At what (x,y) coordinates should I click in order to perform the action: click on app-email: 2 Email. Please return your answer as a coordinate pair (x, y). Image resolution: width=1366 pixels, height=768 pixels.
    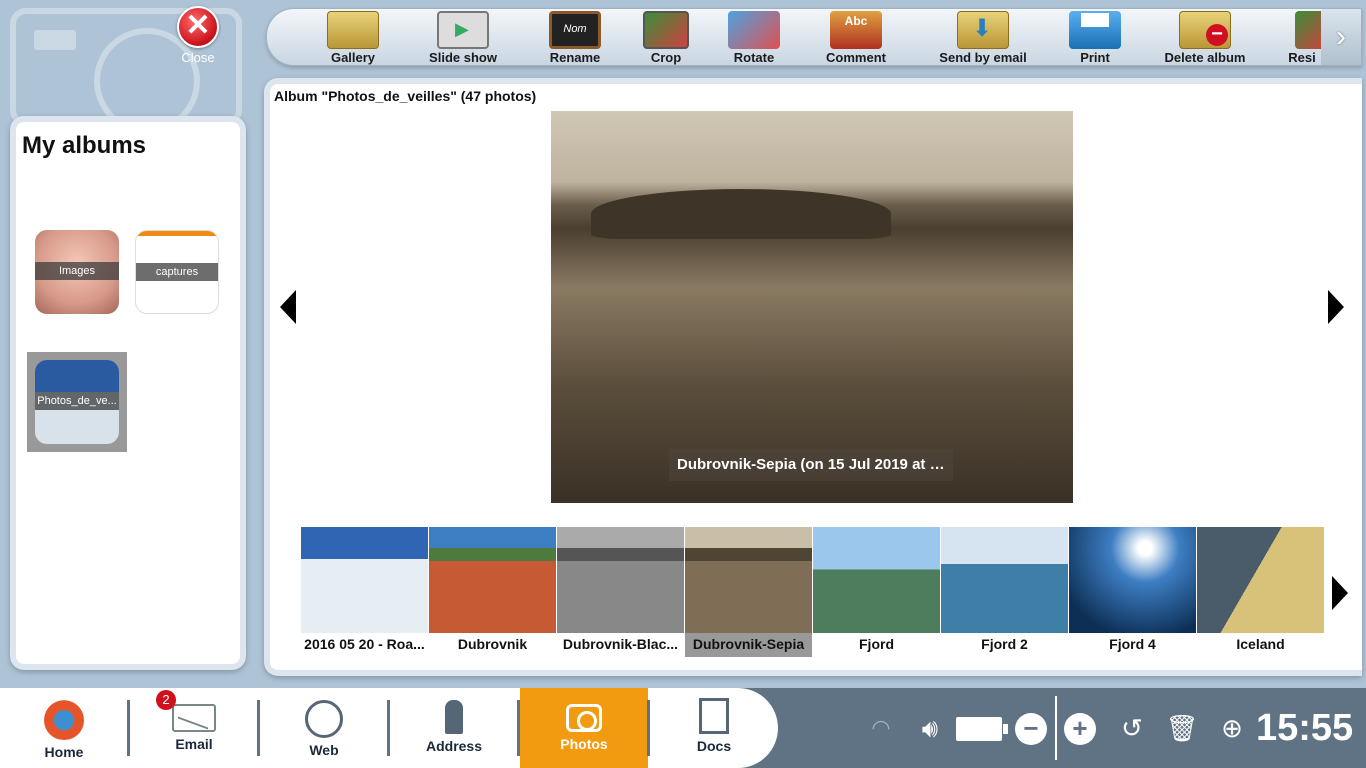
    Looking at the image, I should click on (194, 728).